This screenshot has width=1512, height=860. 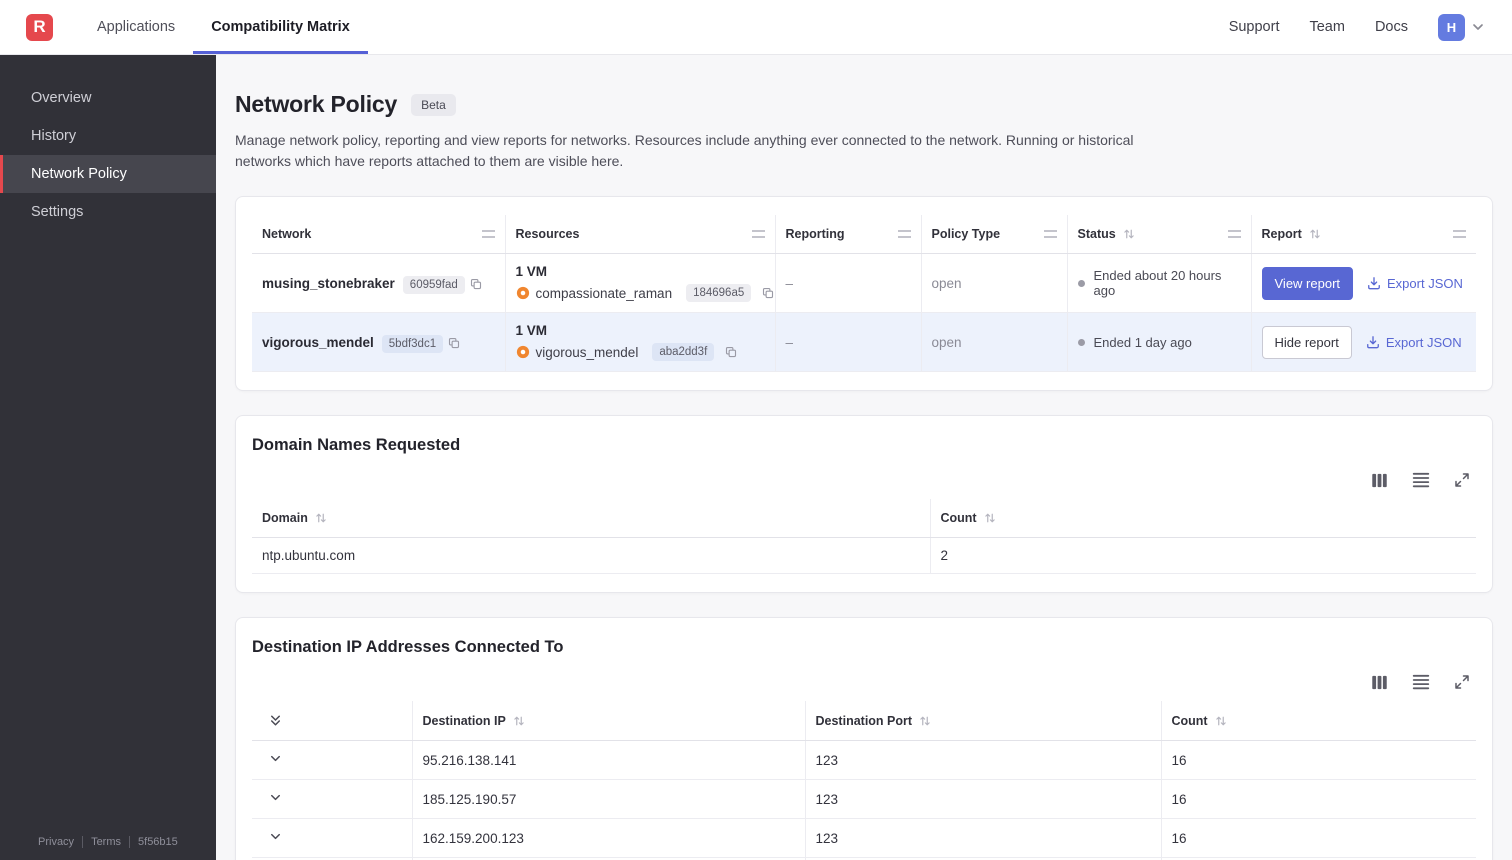 What do you see at coordinates (864, 760) in the screenshot?
I see `destination-row: 95.216.138.141 123 16` at bounding box center [864, 760].